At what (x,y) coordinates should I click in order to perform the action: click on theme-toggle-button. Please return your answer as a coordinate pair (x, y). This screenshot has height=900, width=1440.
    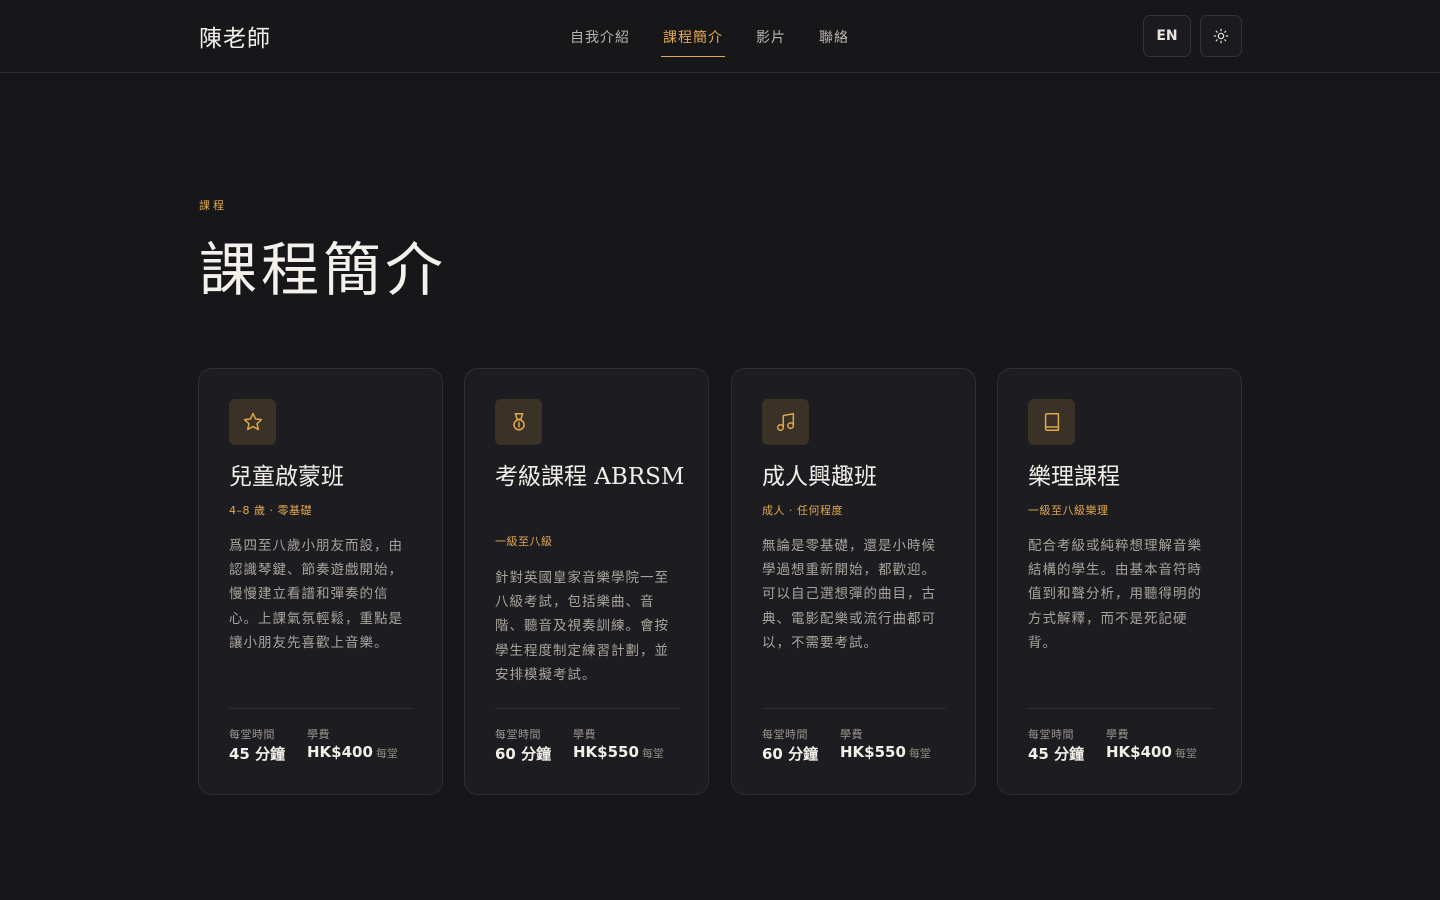
    Looking at the image, I should click on (1221, 36).